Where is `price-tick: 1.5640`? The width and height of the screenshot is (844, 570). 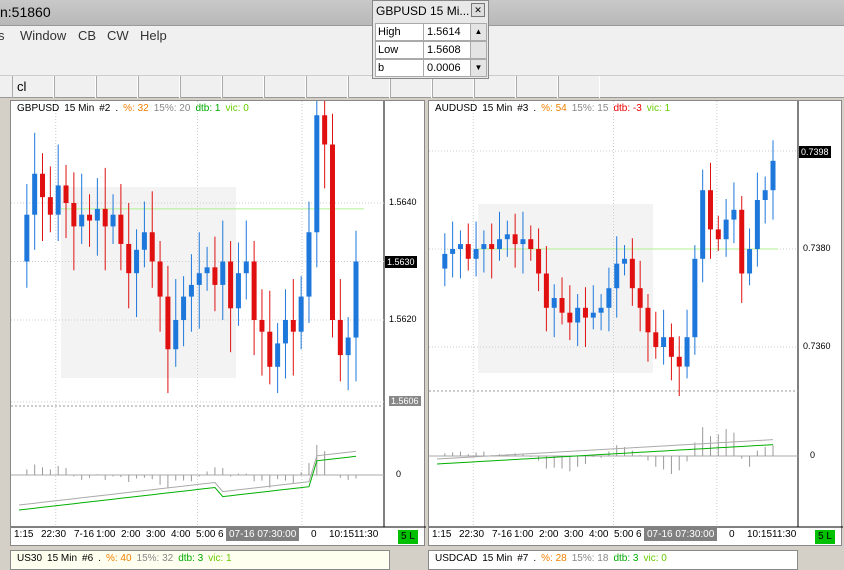 price-tick: 1.5640 is located at coordinates (403, 202).